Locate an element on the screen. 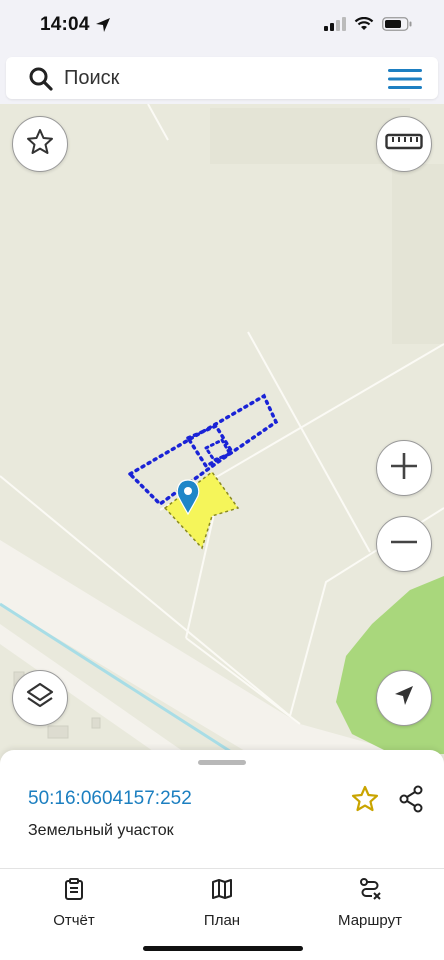 This screenshot has width=444, height=960. route-icon is located at coordinates (370, 891).